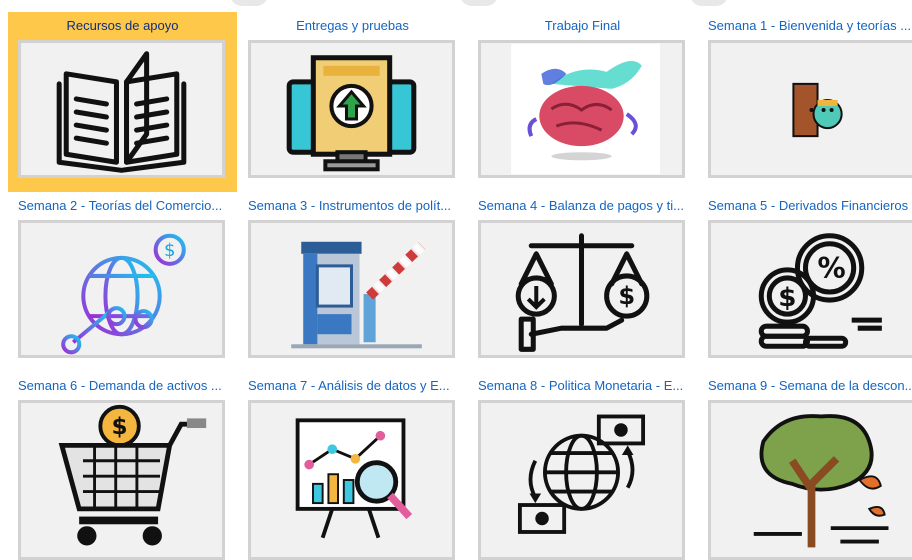  Describe the element at coordinates (122, 25) in the screenshot. I see `tile-title: Recursos de apoyo` at that location.